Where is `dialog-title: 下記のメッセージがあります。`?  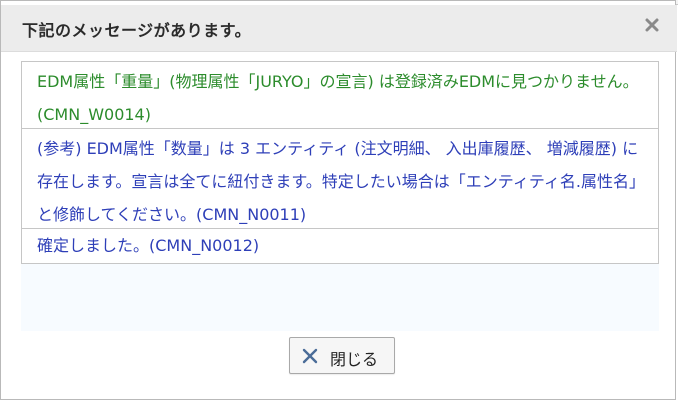
dialog-title: 下記のメッセージがあります。 is located at coordinates (137, 30).